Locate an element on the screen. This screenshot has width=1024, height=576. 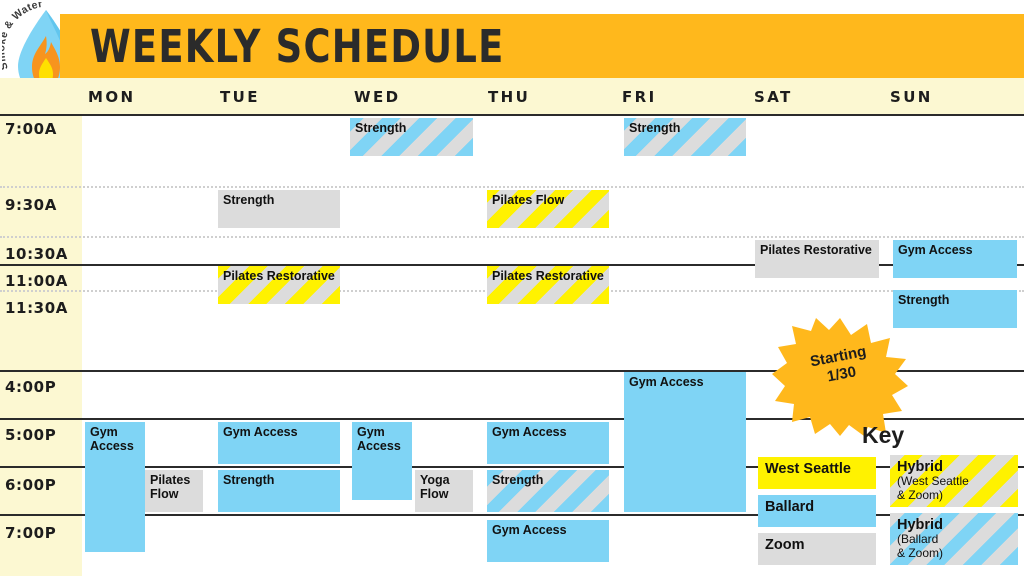
key-item-sublabel-line: (West Seattle is located at coordinates (933, 481).